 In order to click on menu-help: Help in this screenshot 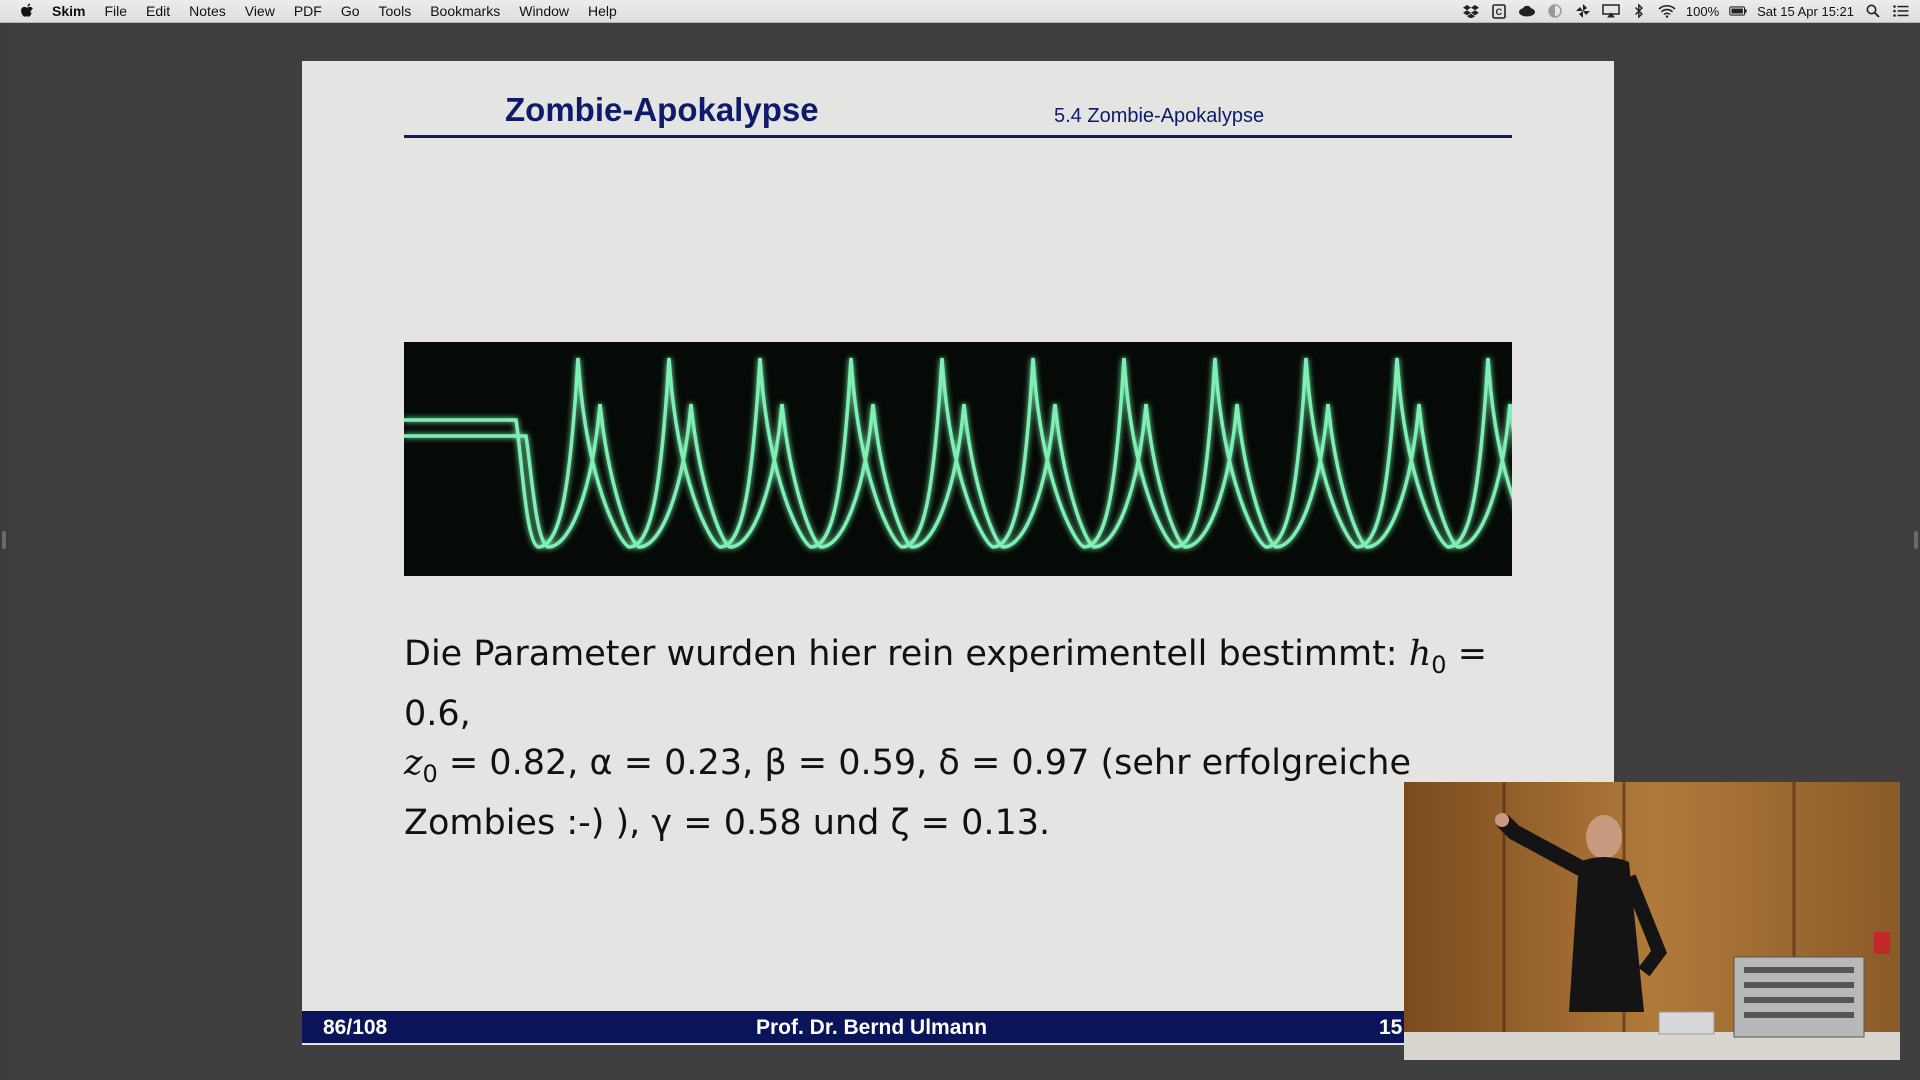, I will do `click(602, 11)`.